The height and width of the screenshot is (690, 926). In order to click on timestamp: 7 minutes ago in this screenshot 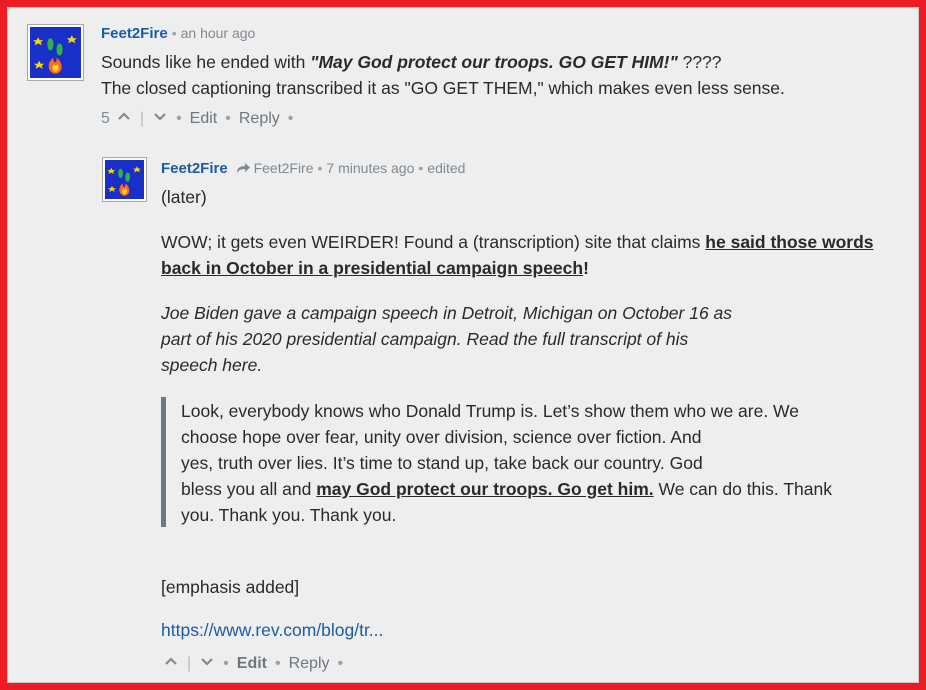, I will do `click(370, 168)`.